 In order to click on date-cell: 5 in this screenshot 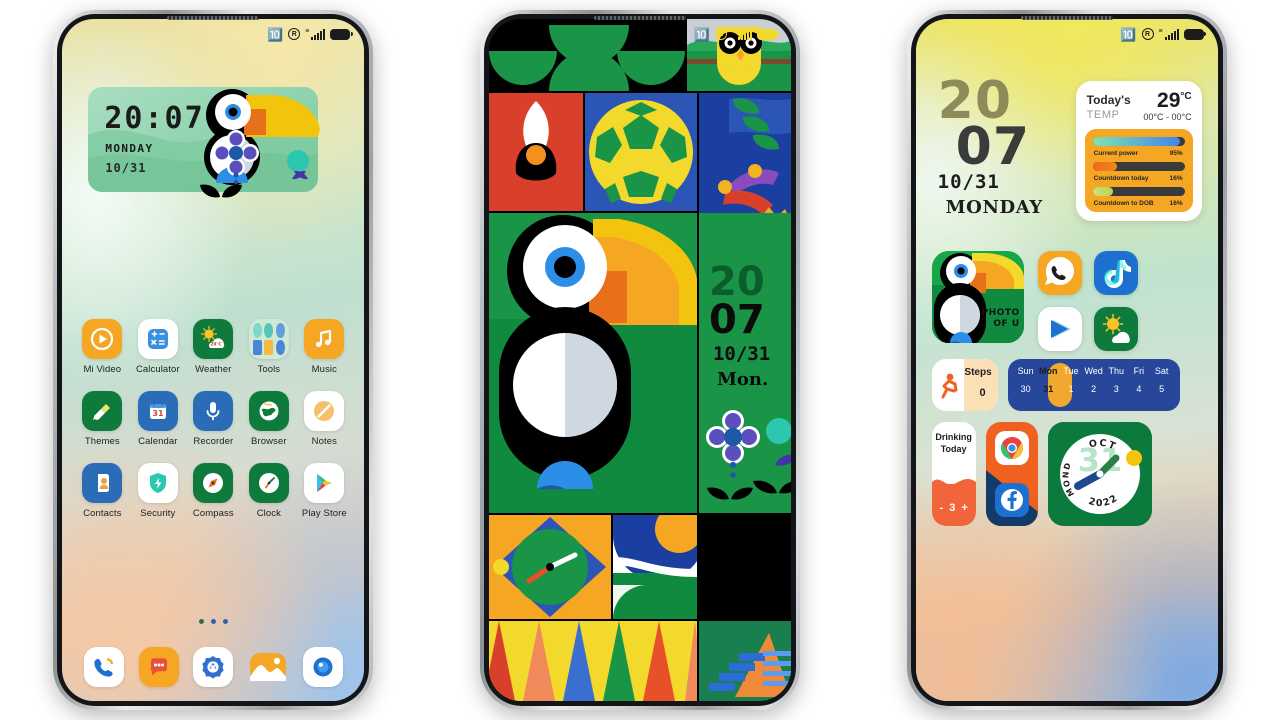, I will do `click(1162, 389)`.